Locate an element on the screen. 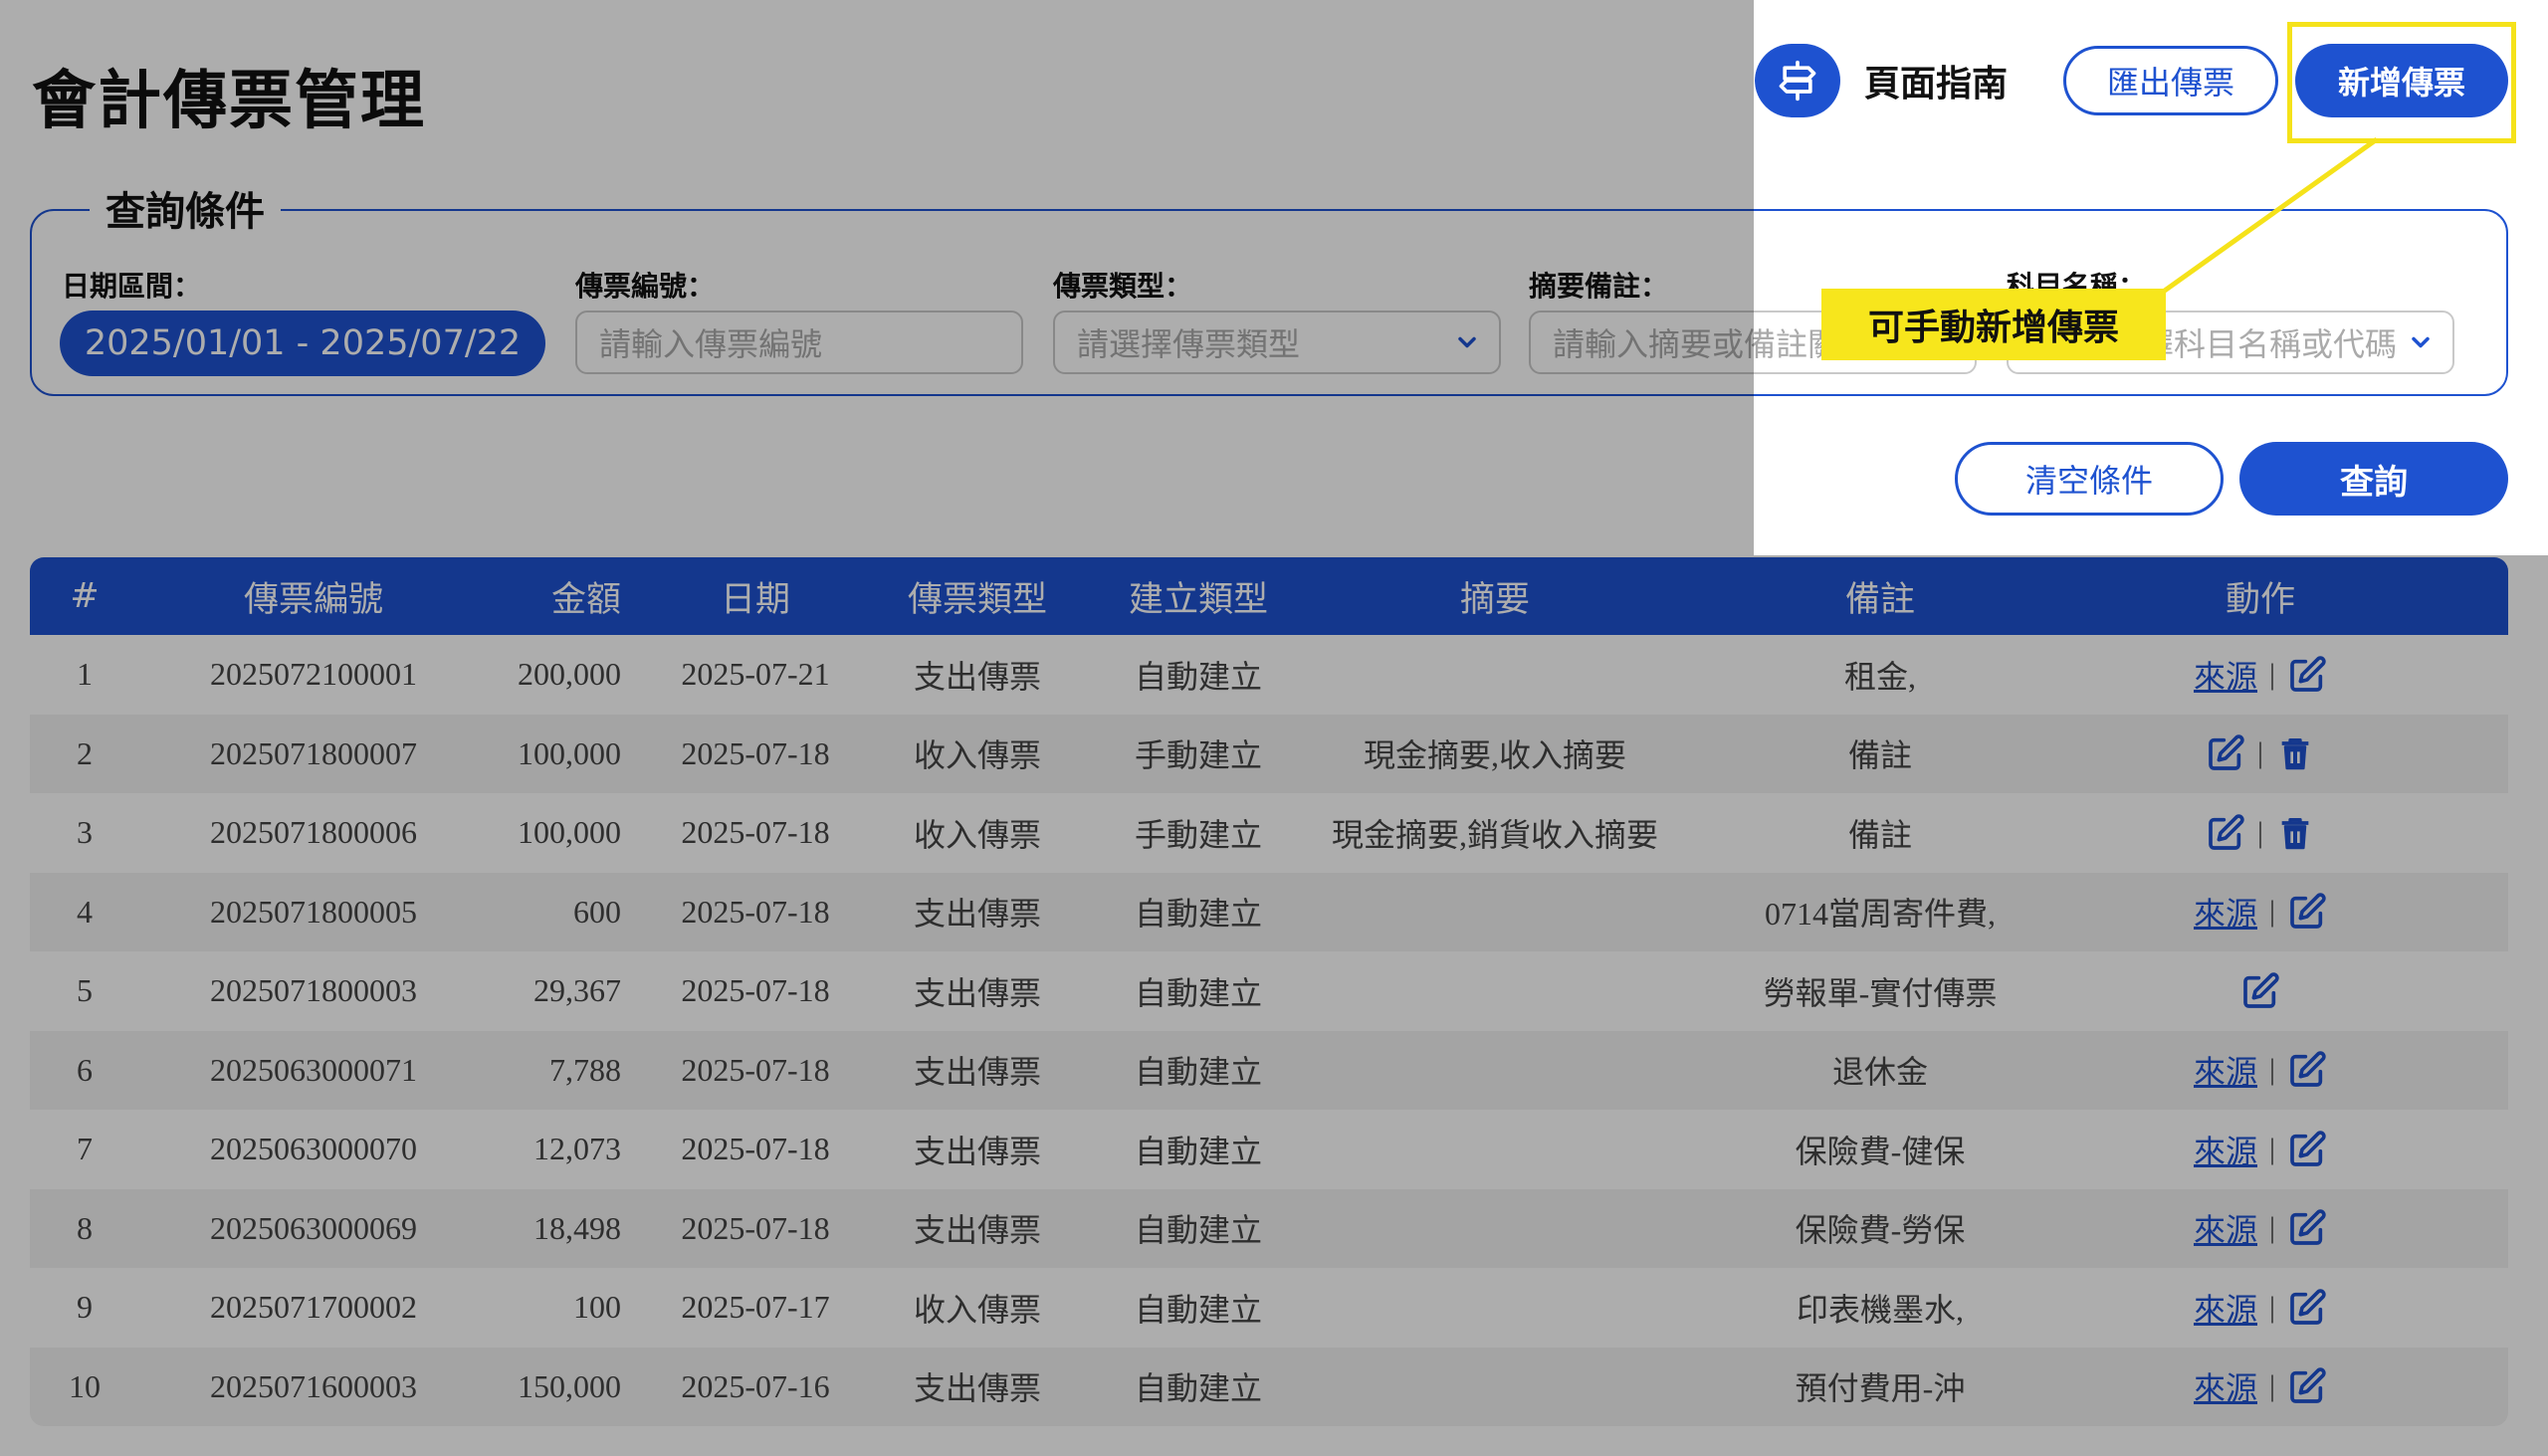 Image resolution: width=2548 pixels, height=1456 pixels. col-header-voucher-type: 傳票類型 is located at coordinates (977, 599).